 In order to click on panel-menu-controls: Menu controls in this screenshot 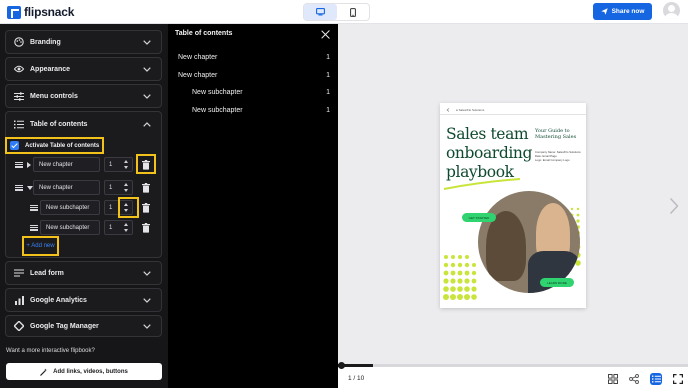, I will do `click(83, 96)`.